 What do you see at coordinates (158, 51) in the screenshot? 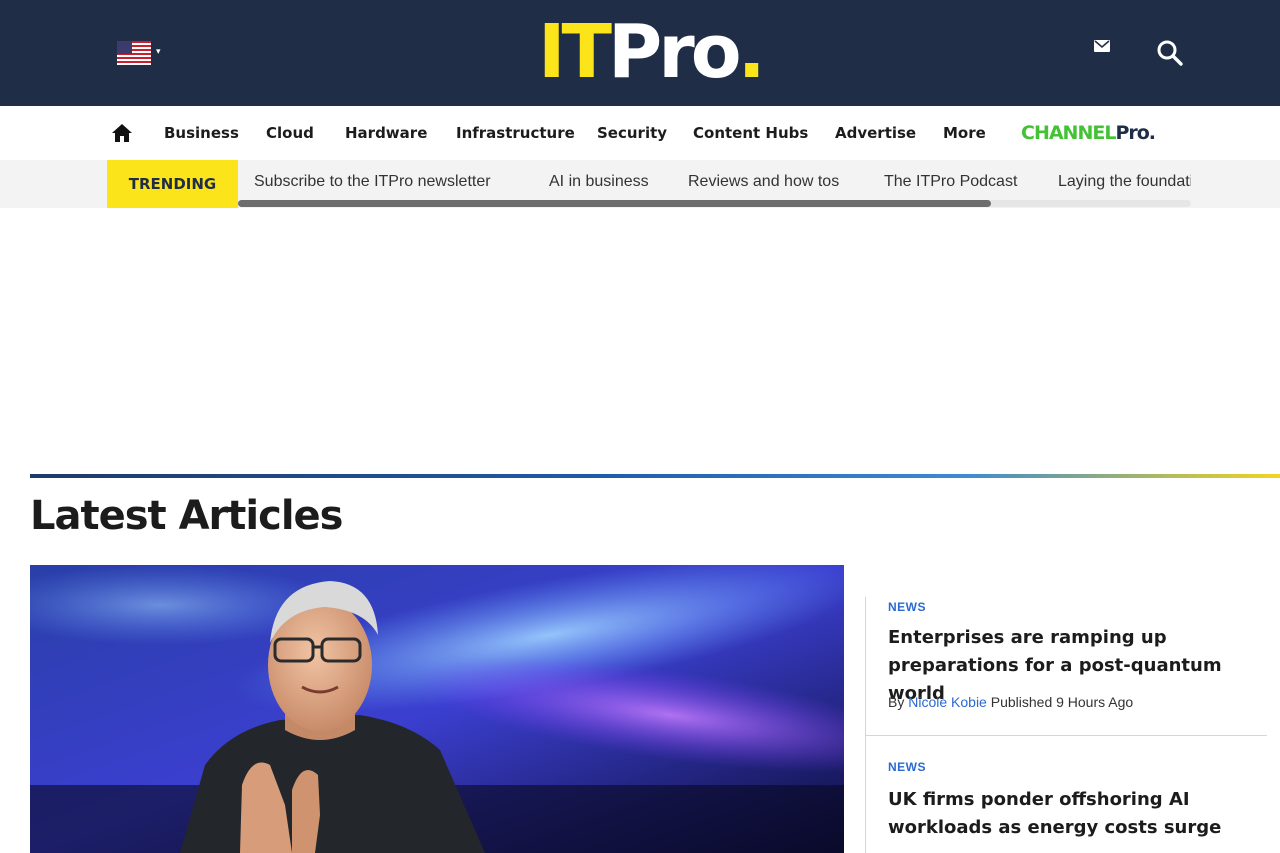
I see `region-caret-icon: ▾` at bounding box center [158, 51].